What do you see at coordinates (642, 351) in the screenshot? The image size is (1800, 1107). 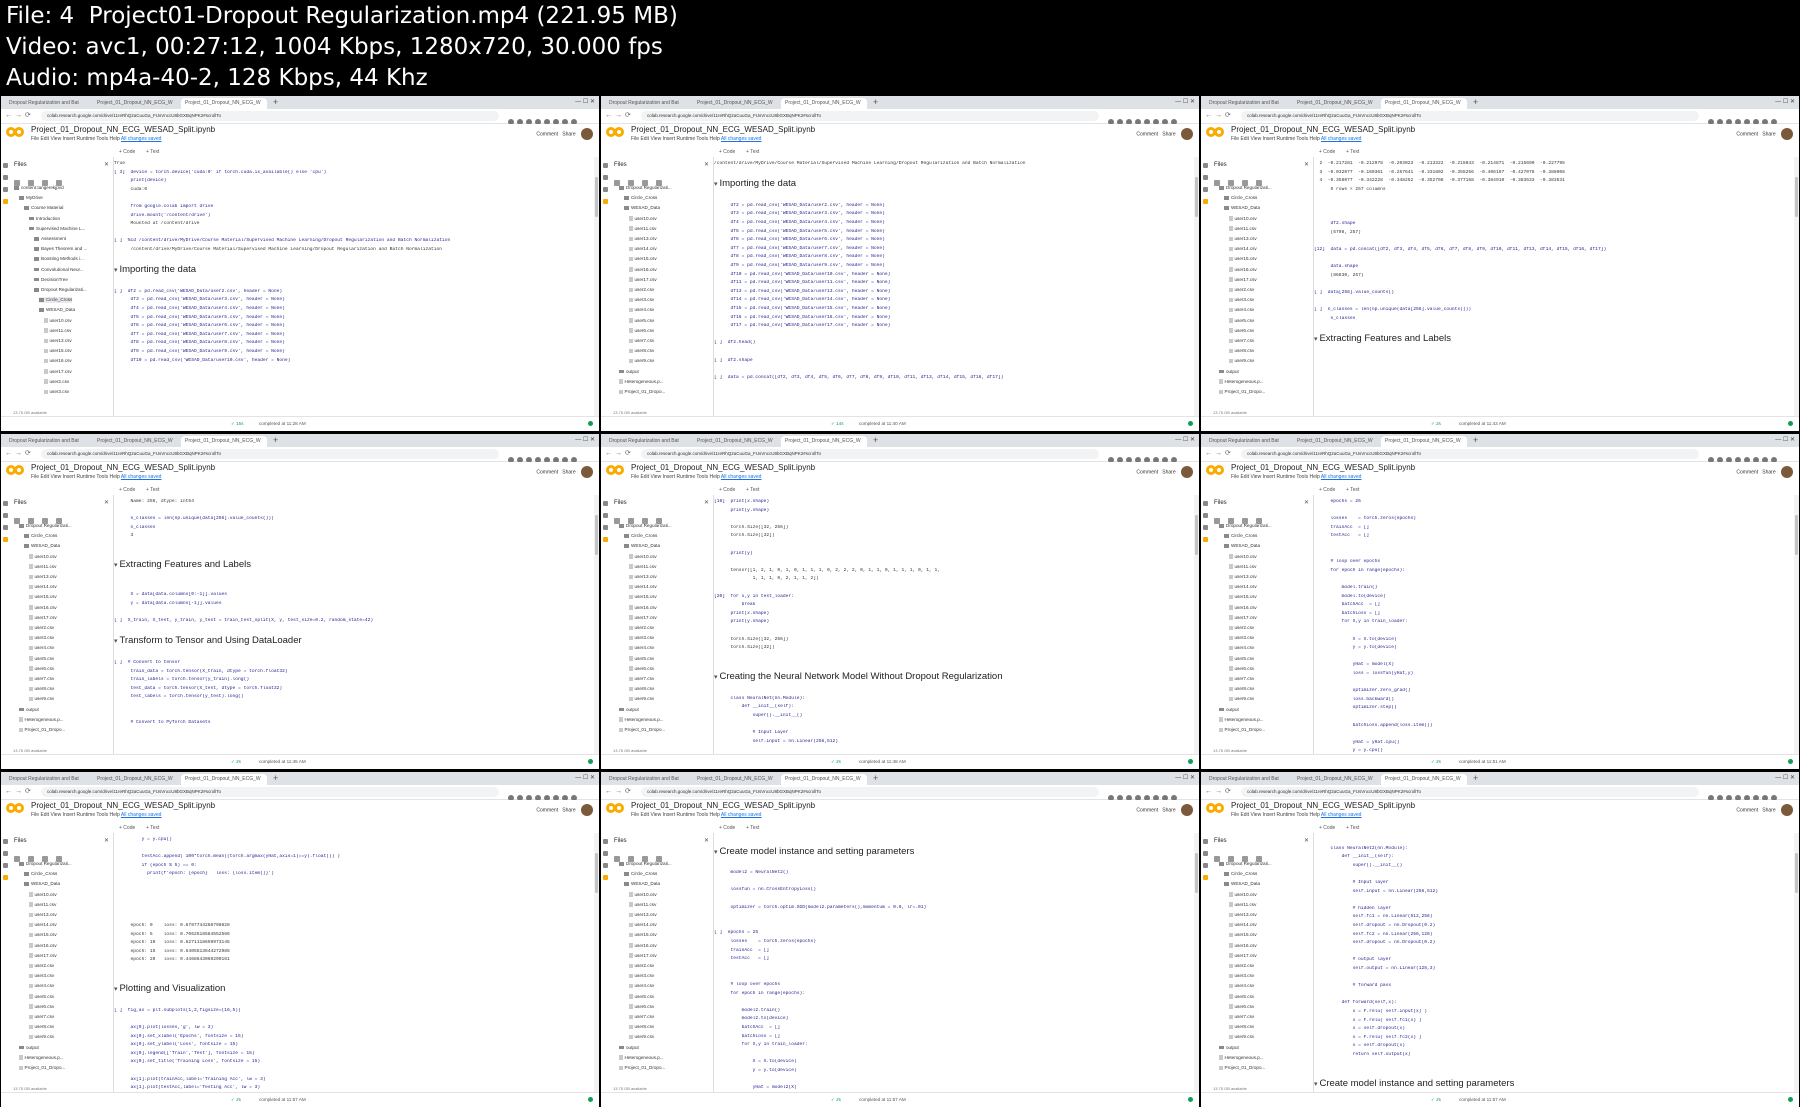 I see `file-item: user8.csv` at bounding box center [642, 351].